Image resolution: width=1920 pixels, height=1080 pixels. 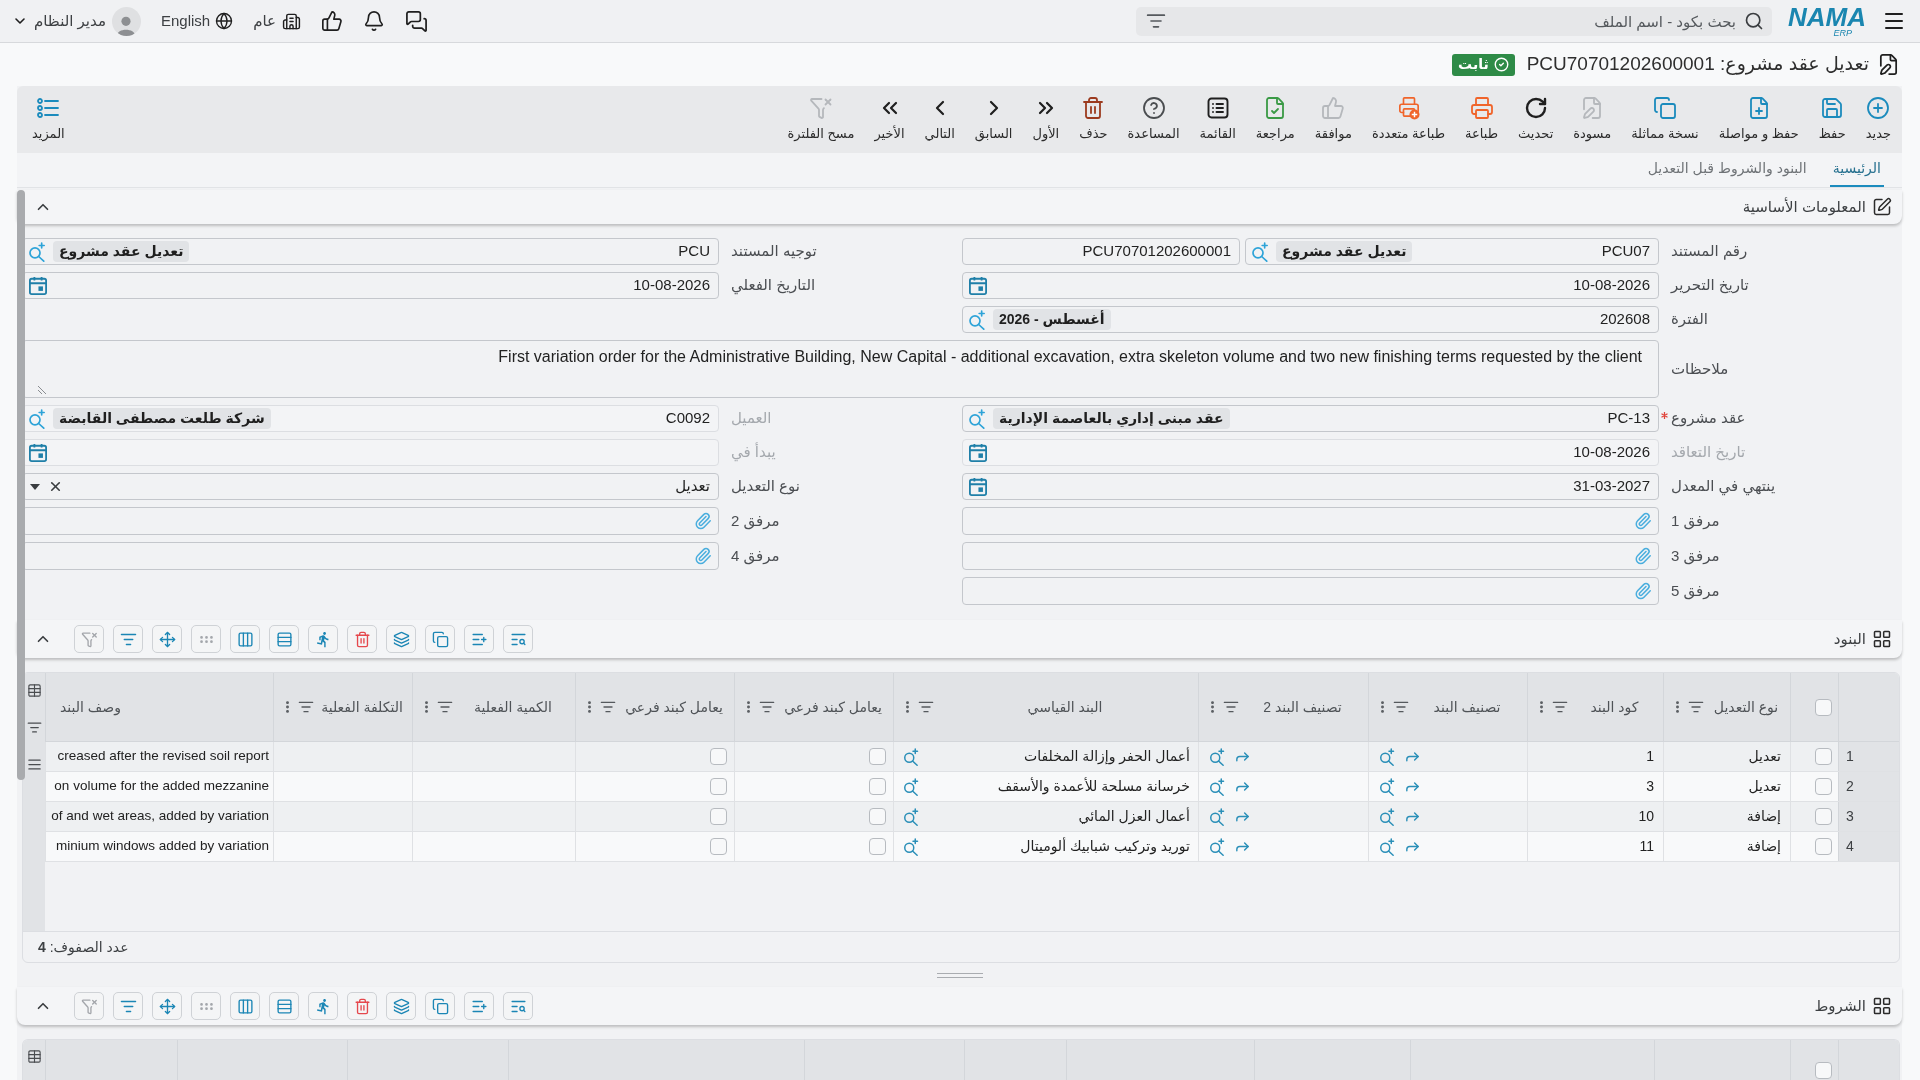 I want to click on date-field, so click(x=370, y=452).